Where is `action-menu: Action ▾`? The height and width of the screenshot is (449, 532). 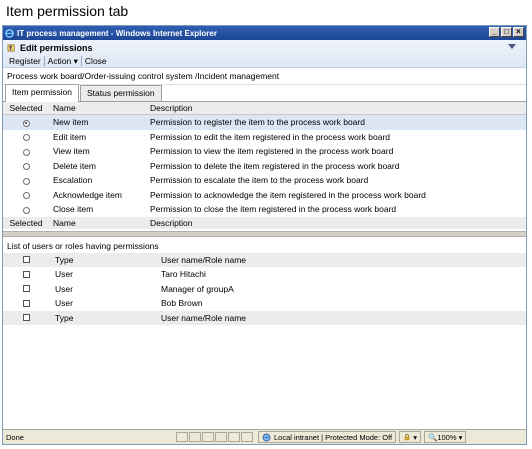 action-menu: Action ▾ is located at coordinates (63, 61).